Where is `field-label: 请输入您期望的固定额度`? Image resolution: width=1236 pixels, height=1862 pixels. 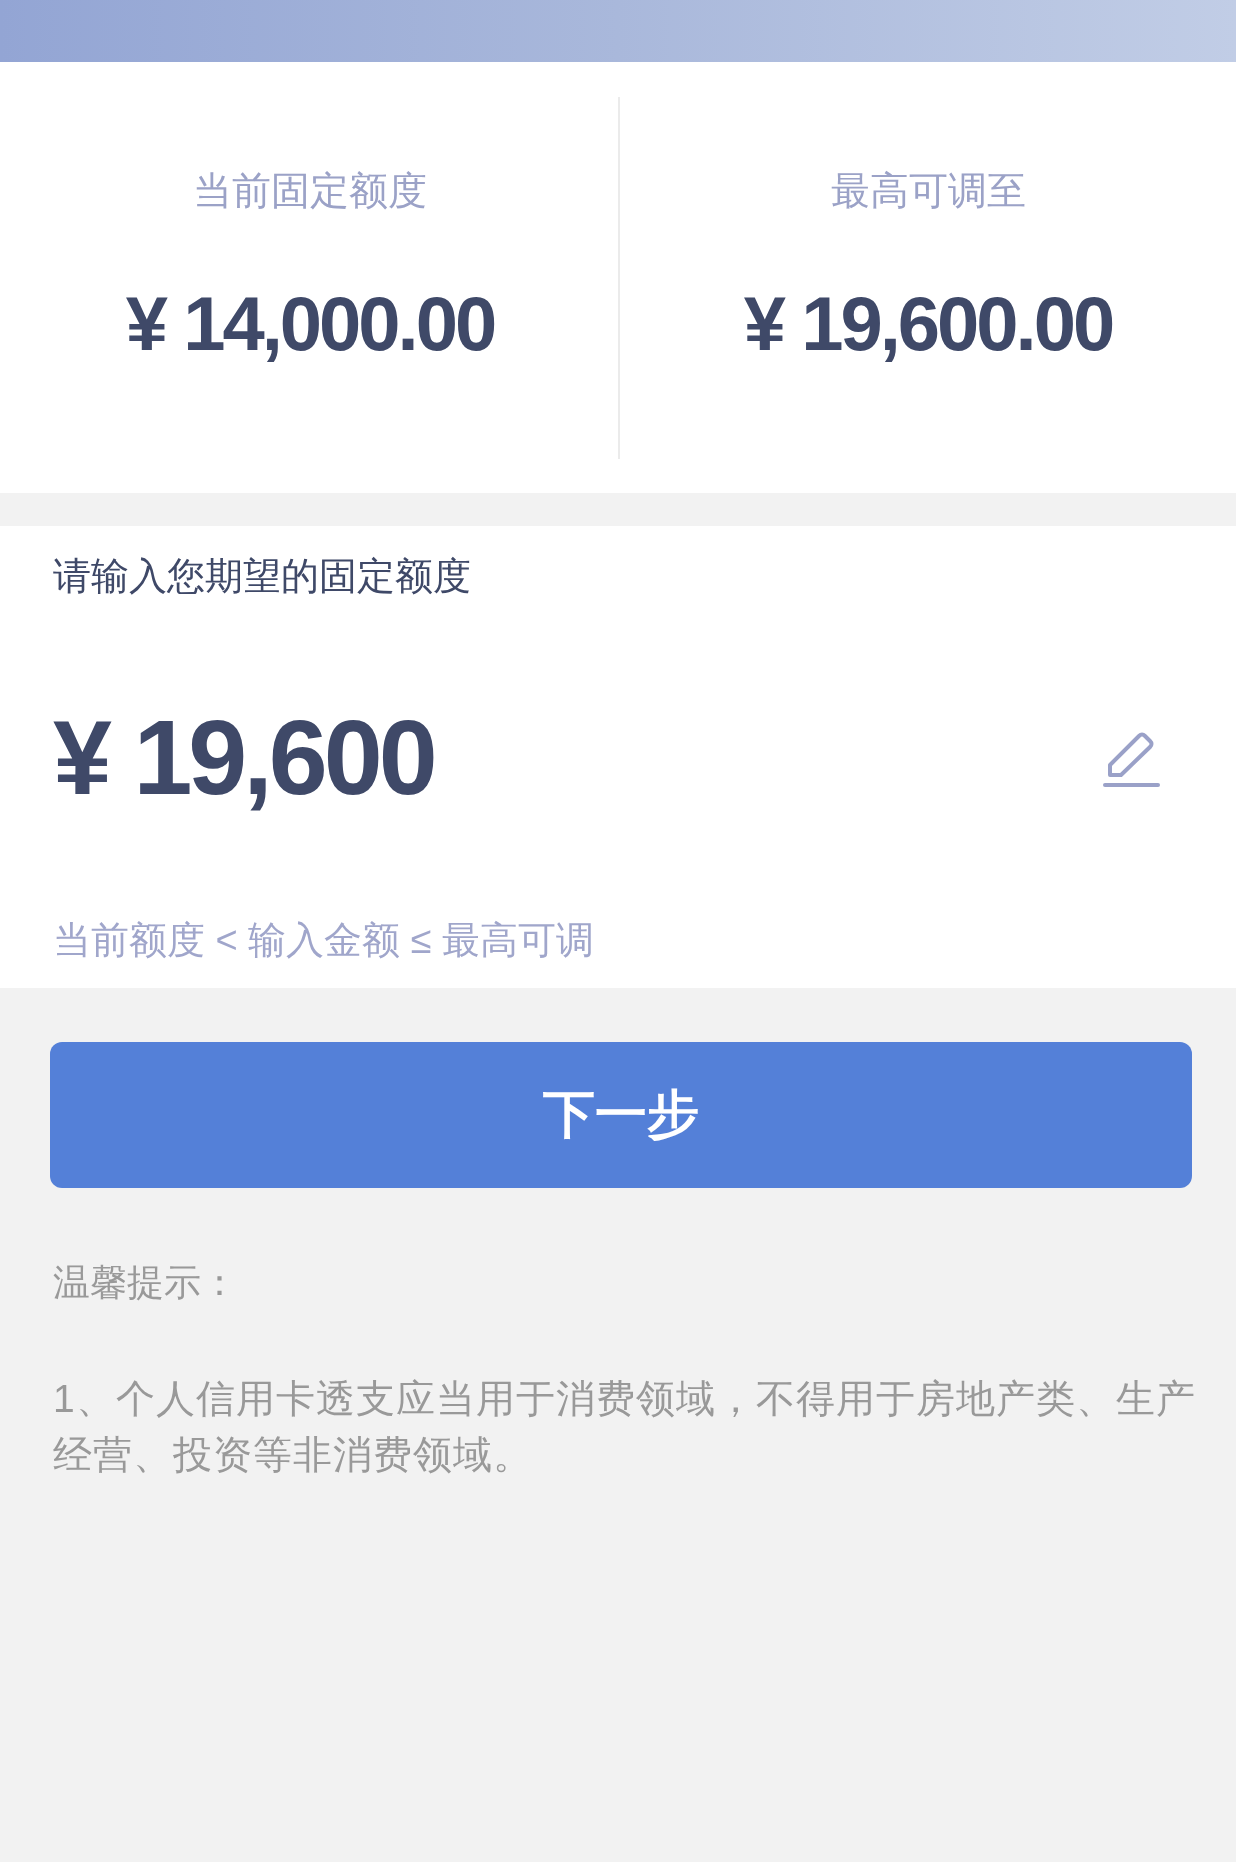
field-label: 请输入您期望的固定额度 is located at coordinates (262, 576).